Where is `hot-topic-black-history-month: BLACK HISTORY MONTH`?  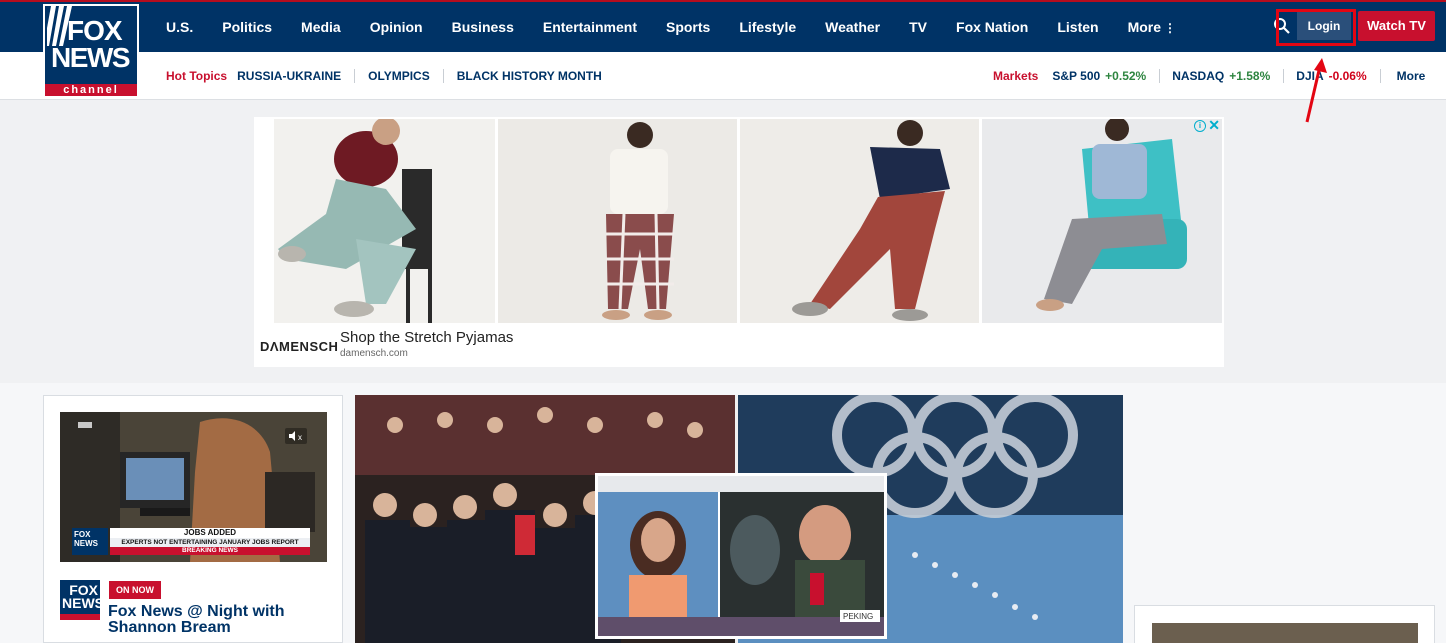 hot-topic-black-history-month: BLACK HISTORY MONTH is located at coordinates (528, 76).